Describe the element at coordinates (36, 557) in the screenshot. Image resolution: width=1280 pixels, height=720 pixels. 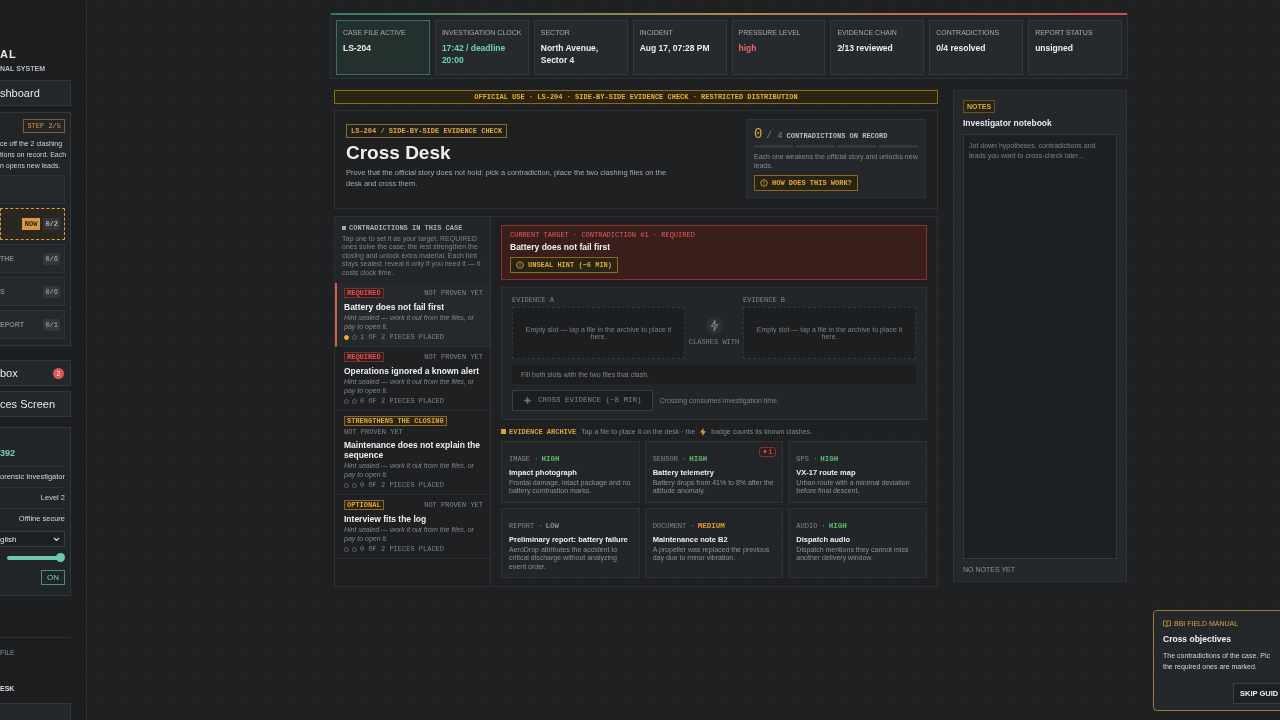
I see `volume-slider` at that location.